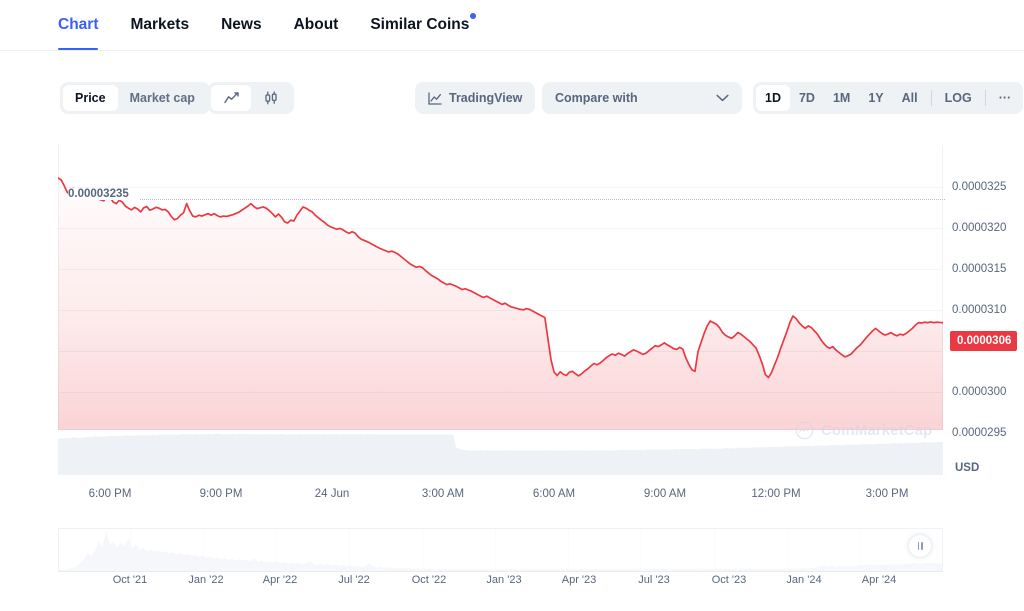 Image resolution: width=1024 pixels, height=611 pixels. Describe the element at coordinates (443, 494) in the screenshot. I see `x-tick: 3:00 AM` at that location.